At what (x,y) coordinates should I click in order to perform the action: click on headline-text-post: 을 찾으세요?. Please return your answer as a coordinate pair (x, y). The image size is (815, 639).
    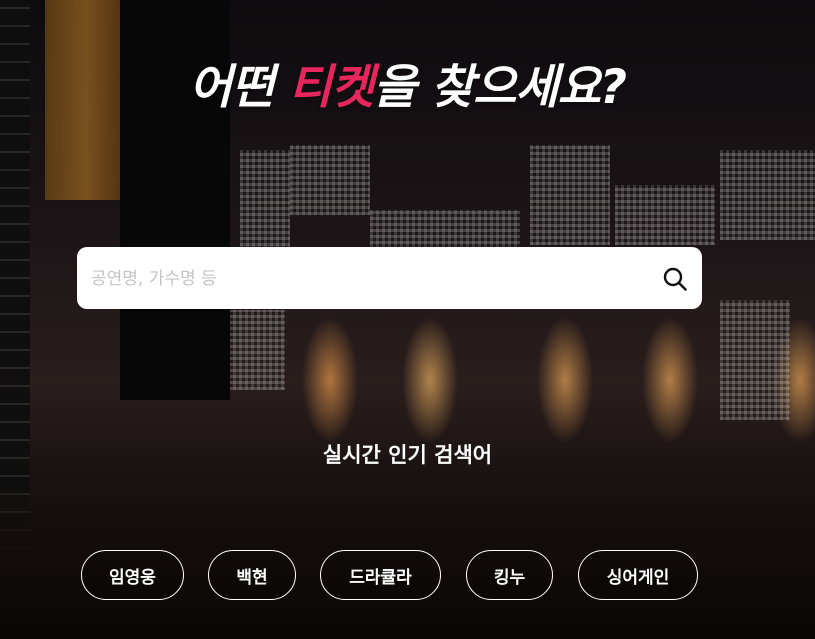
    Looking at the image, I should click on (500, 87).